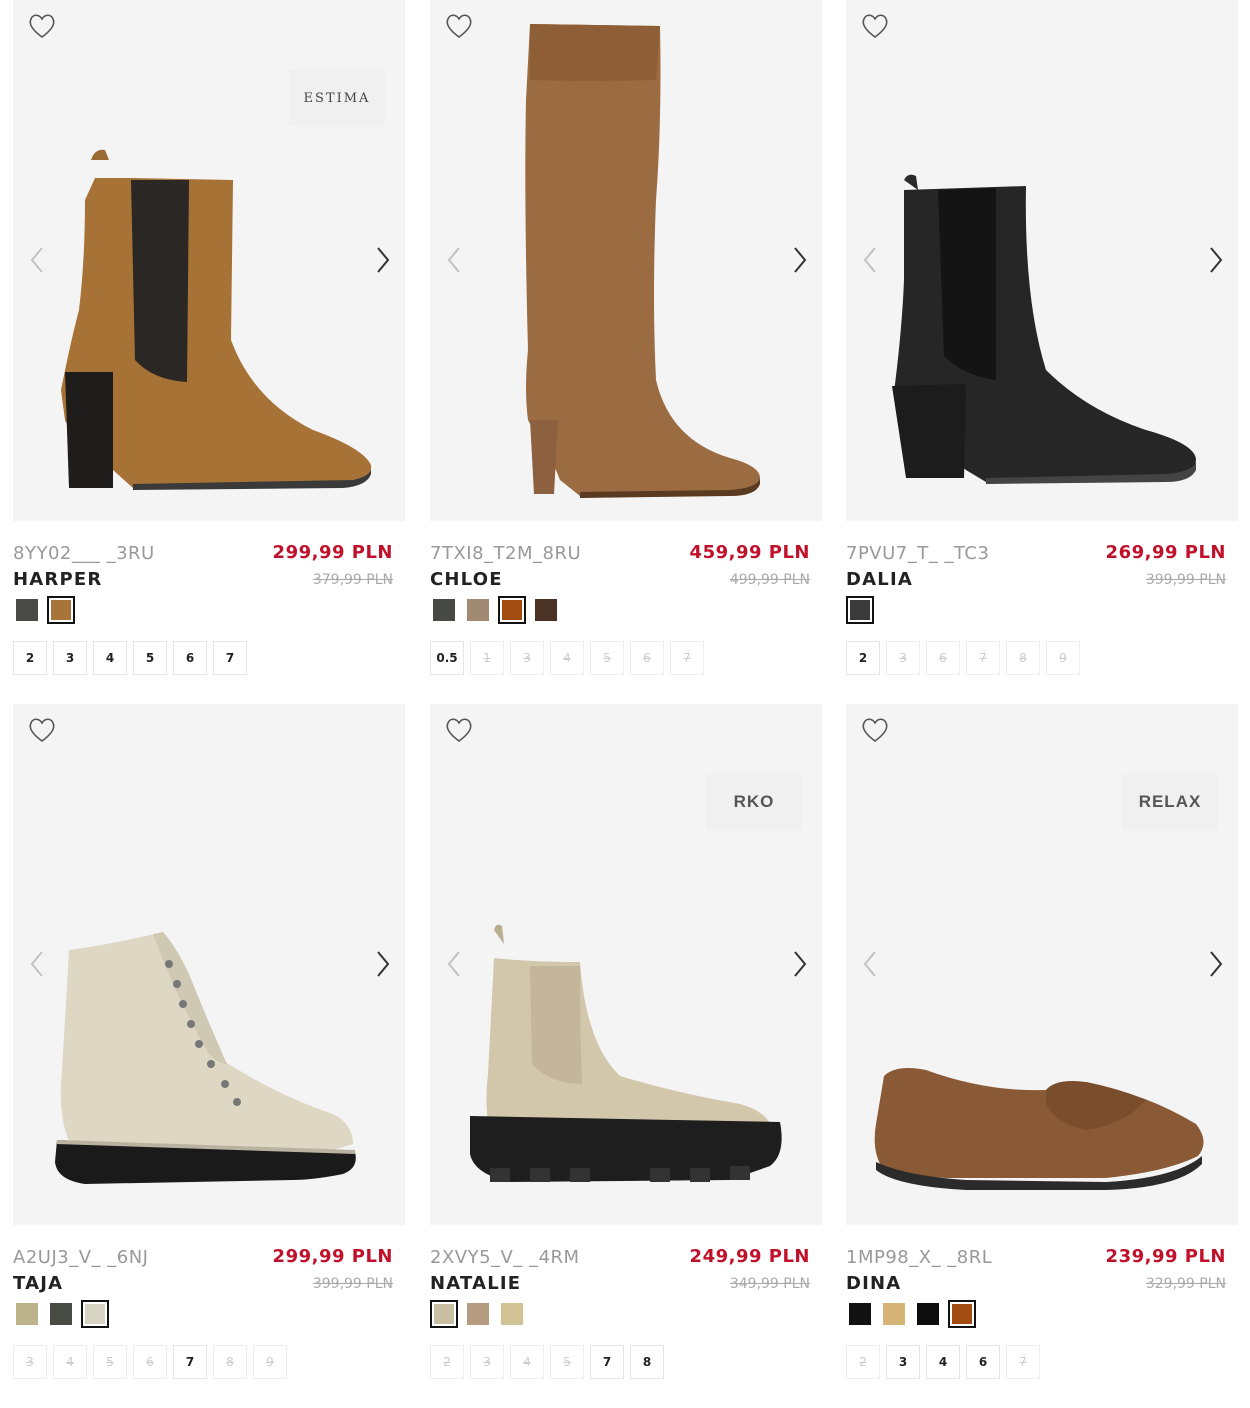  Describe the element at coordinates (1165, 1256) in the screenshot. I see `product-price: 239,99 PLN` at that location.